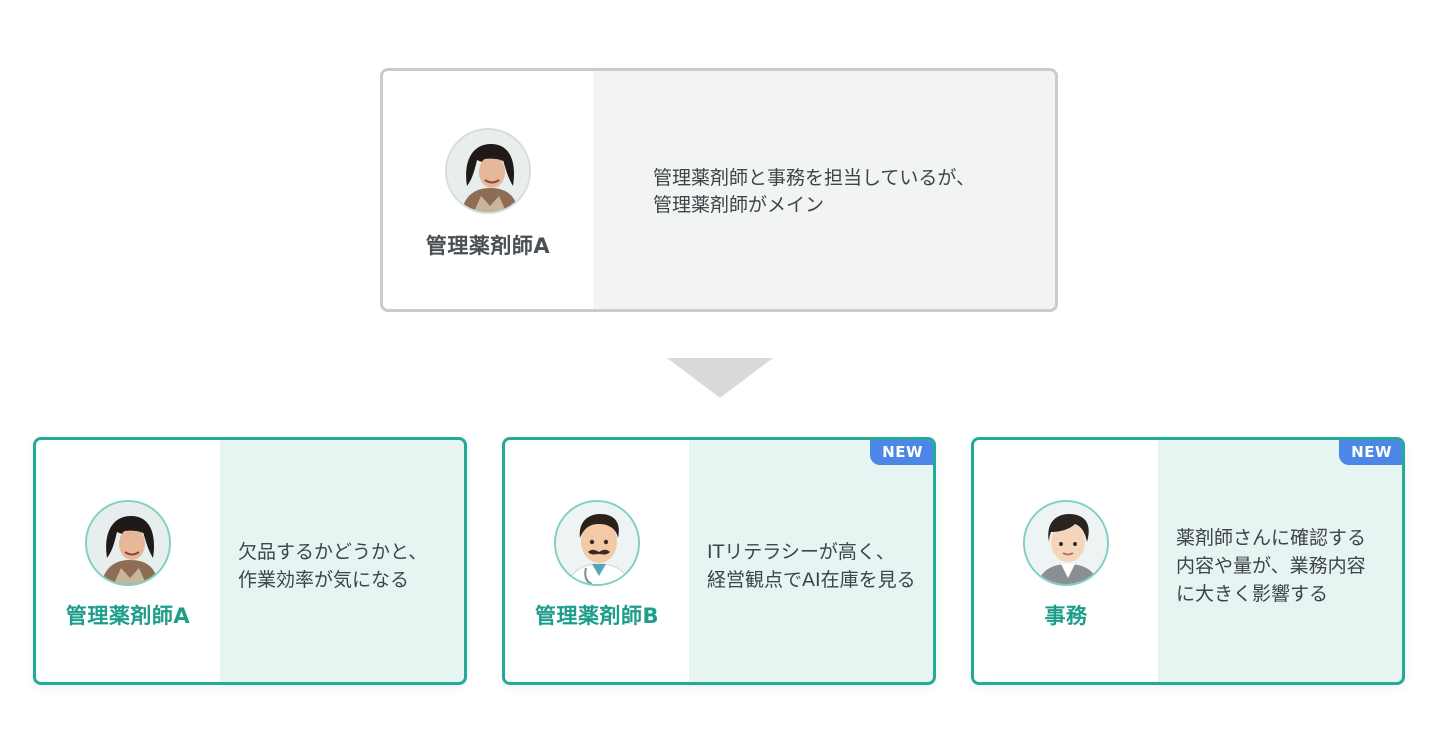 The image size is (1440, 754). What do you see at coordinates (1066, 616) in the screenshot?
I see `person-name: 事務` at bounding box center [1066, 616].